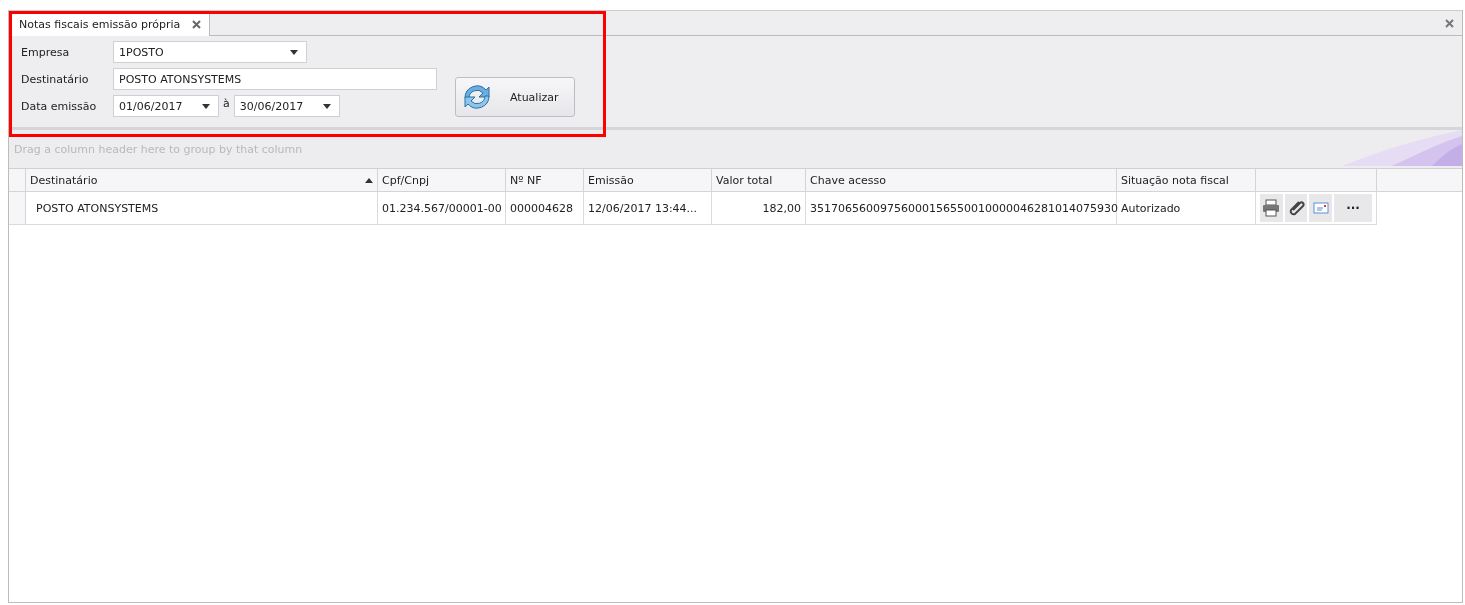 Image resolution: width=1465 pixels, height=605 pixels. Describe the element at coordinates (758, 208) in the screenshot. I see `table-cell: 182,00` at that location.